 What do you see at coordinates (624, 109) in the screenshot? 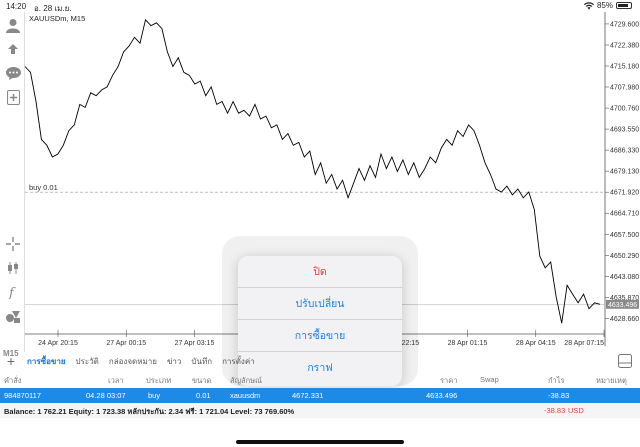
I see `price-tick-label: 4700.760` at bounding box center [624, 109].